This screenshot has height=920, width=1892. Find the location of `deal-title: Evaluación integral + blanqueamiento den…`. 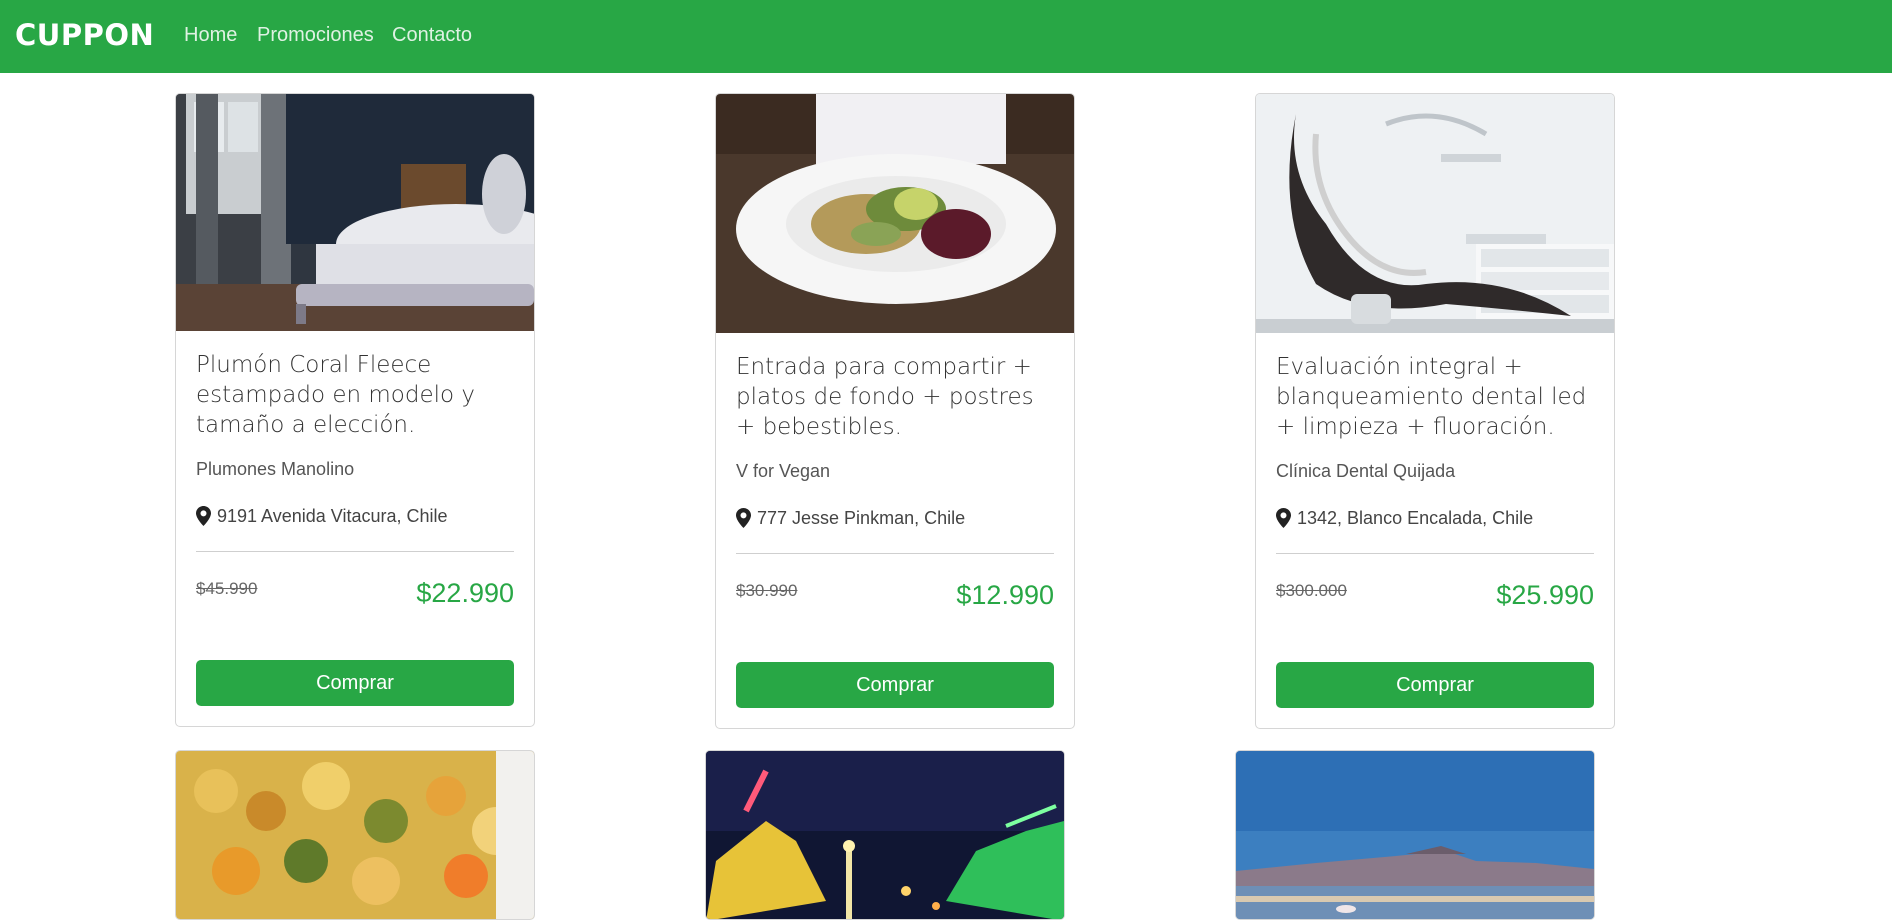

deal-title: Evaluación integral + blanqueamiento den… is located at coordinates (1431, 397).